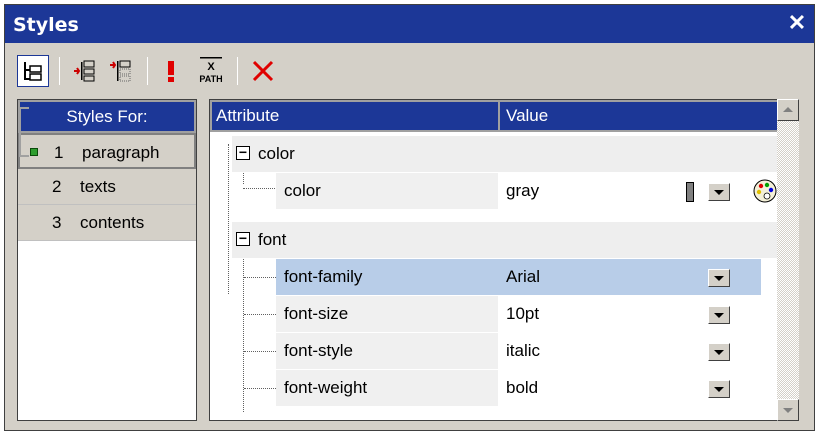 Image resolution: width=819 pixels, height=435 pixels. Describe the element at coordinates (24, 132) in the screenshot. I see `group-bracket` at that location.